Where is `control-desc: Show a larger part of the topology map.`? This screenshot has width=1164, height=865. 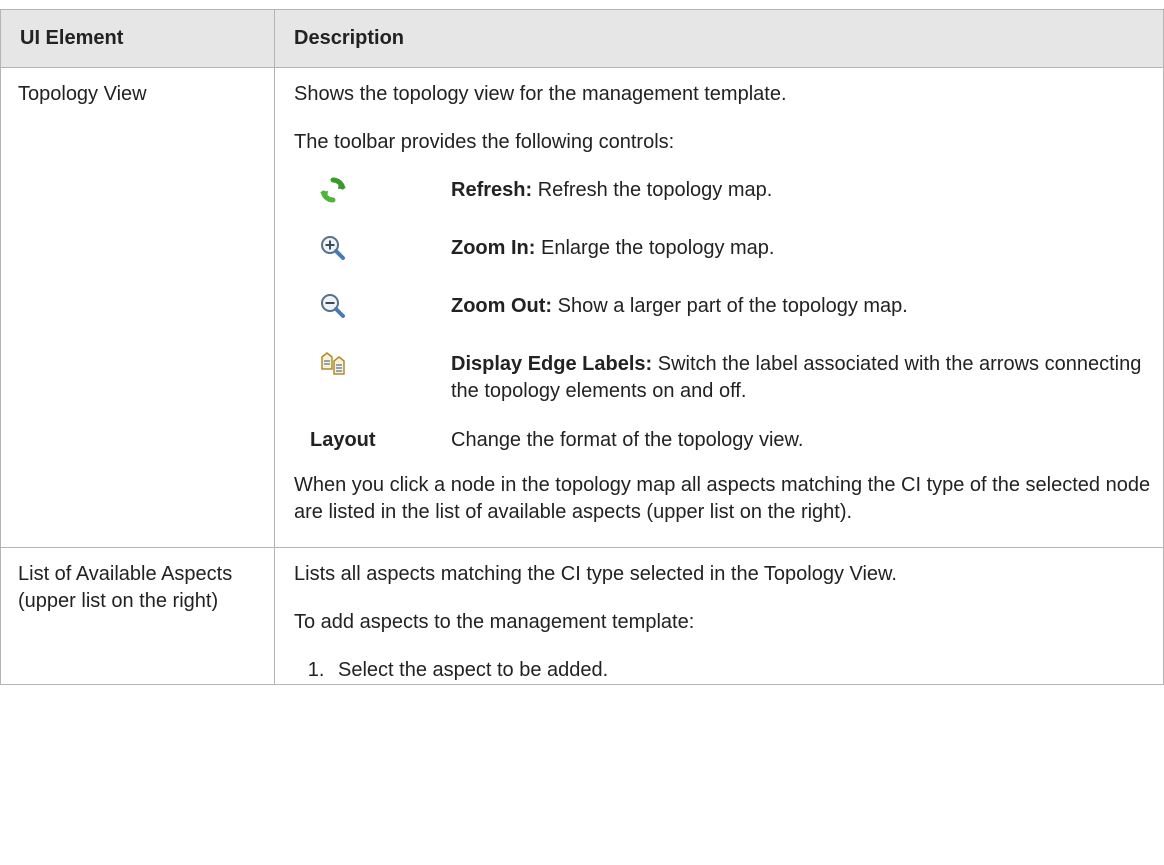
control-desc: Show a larger part of the topology map. is located at coordinates (732, 306).